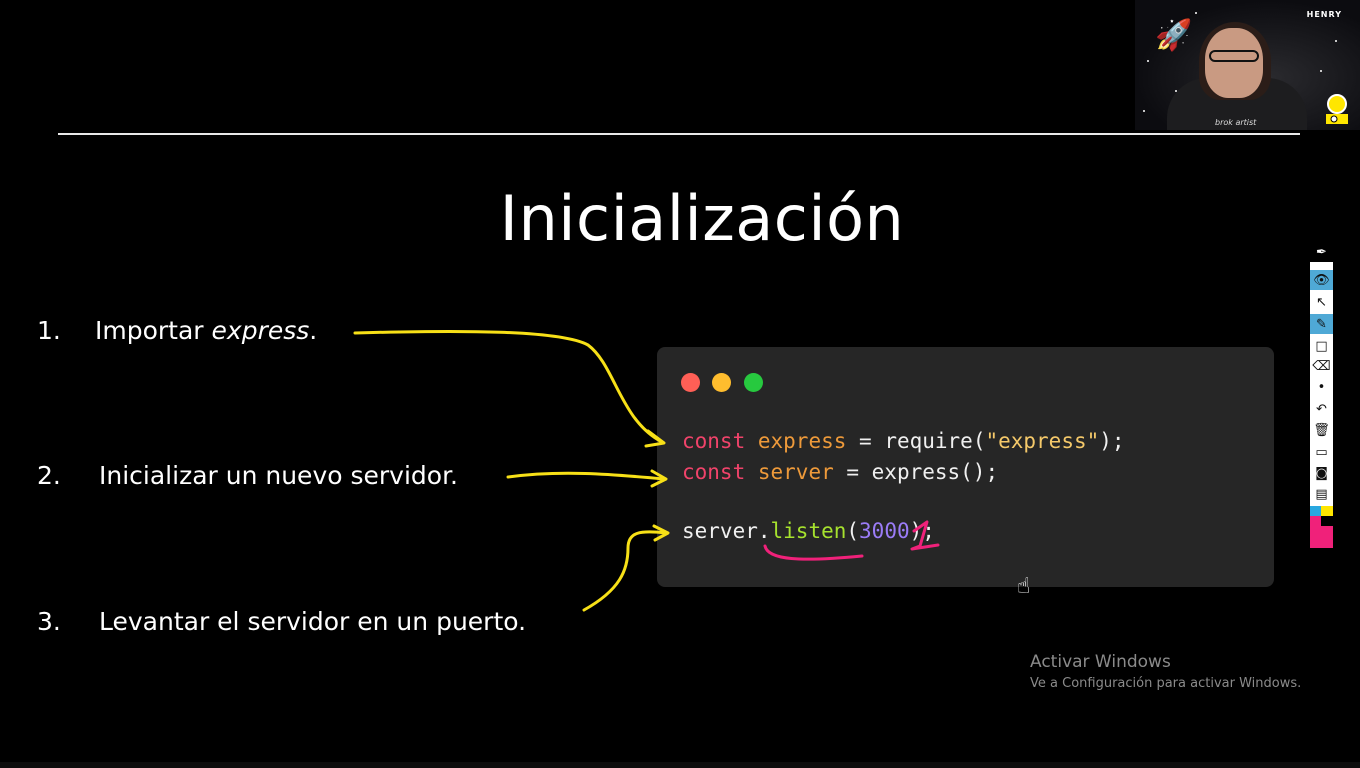 This screenshot has height=768, width=1360. Describe the element at coordinates (313, 621) in the screenshot. I see `step-3-text: Levantar el servidor en un puerto.` at that location.